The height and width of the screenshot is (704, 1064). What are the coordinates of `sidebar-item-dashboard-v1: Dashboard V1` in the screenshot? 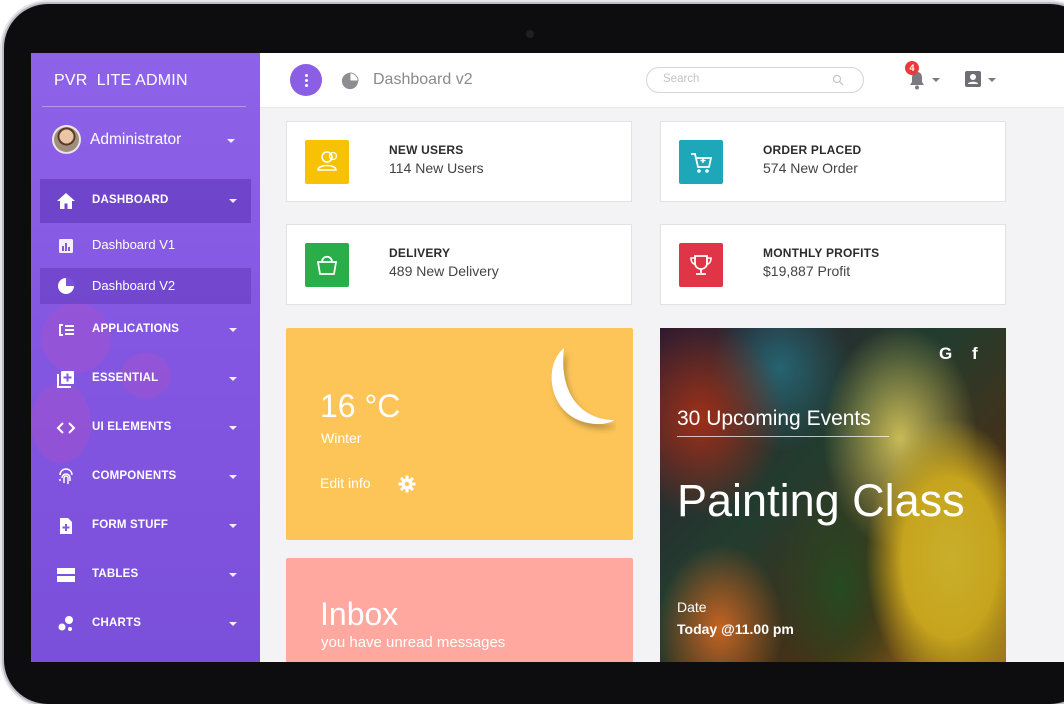 It's located at (145, 245).